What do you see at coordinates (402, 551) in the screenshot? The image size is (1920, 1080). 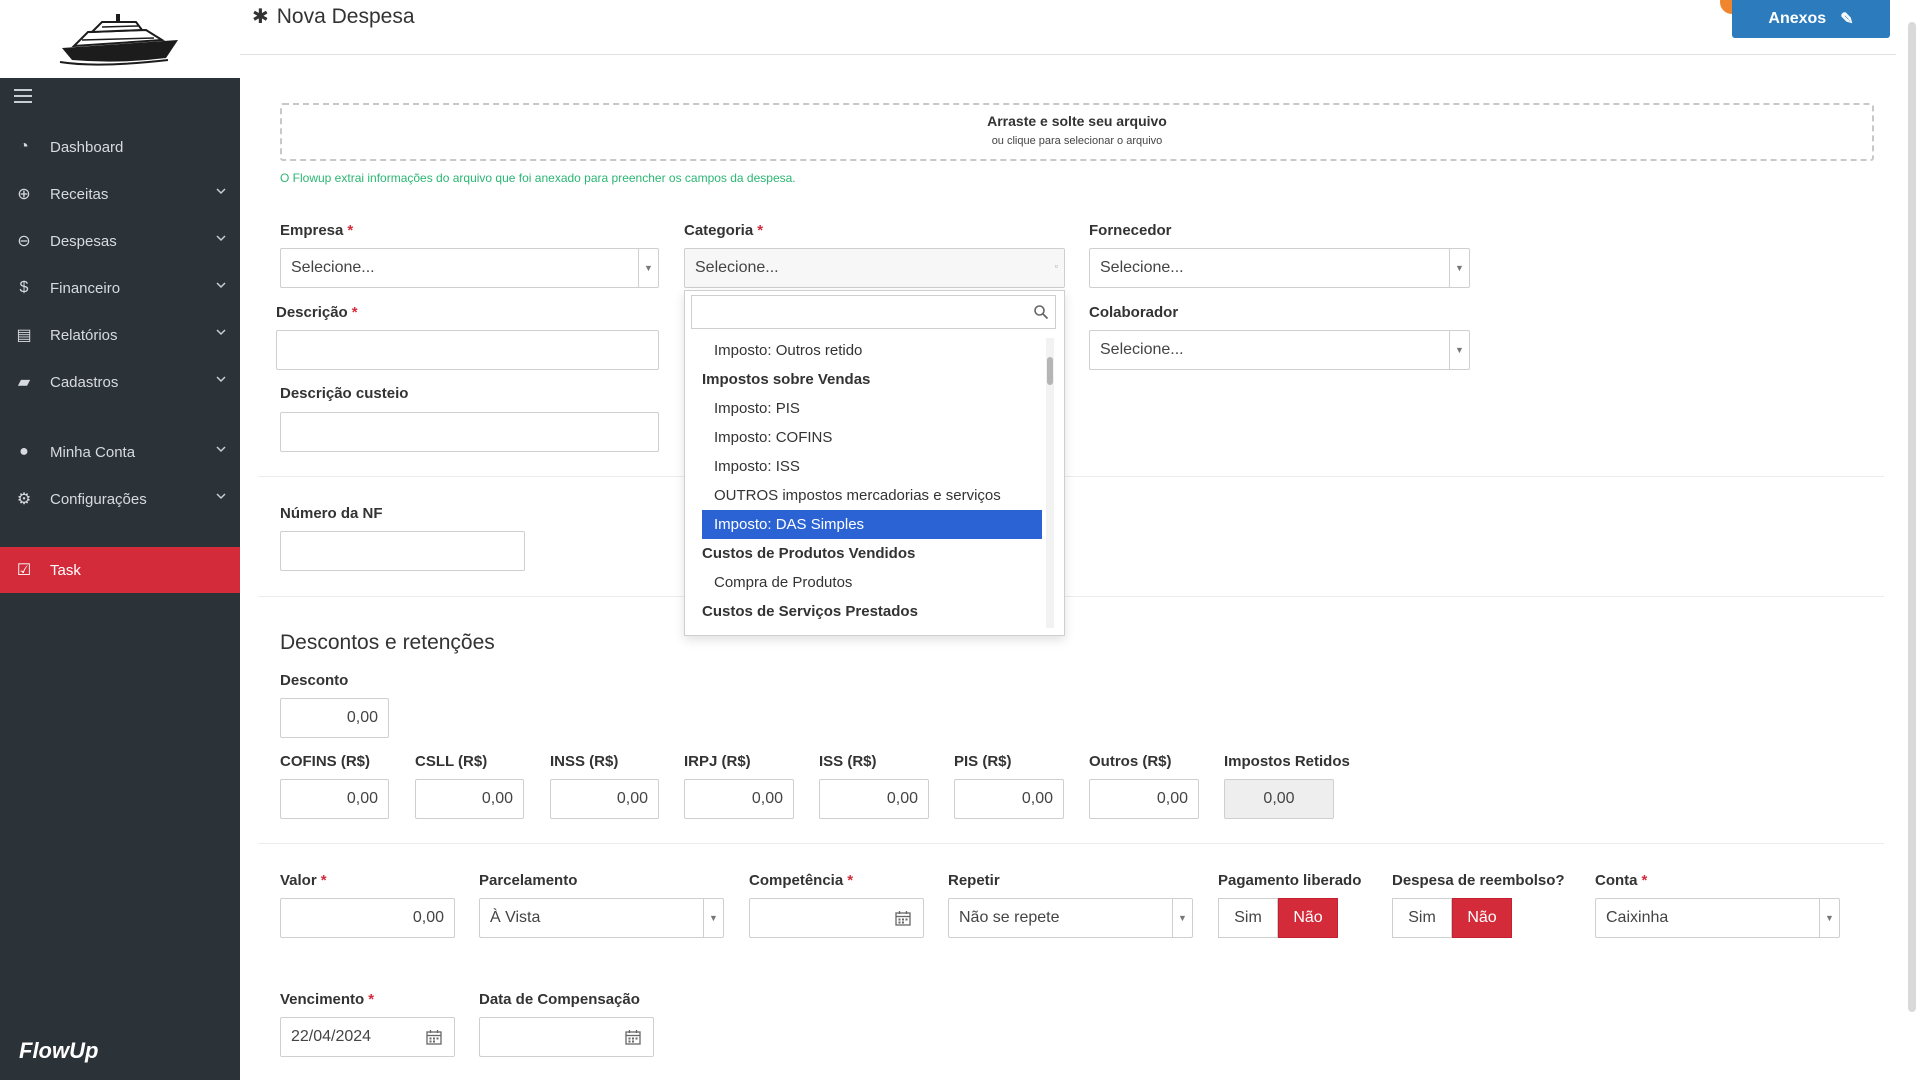 I see `numero-nf-input` at bounding box center [402, 551].